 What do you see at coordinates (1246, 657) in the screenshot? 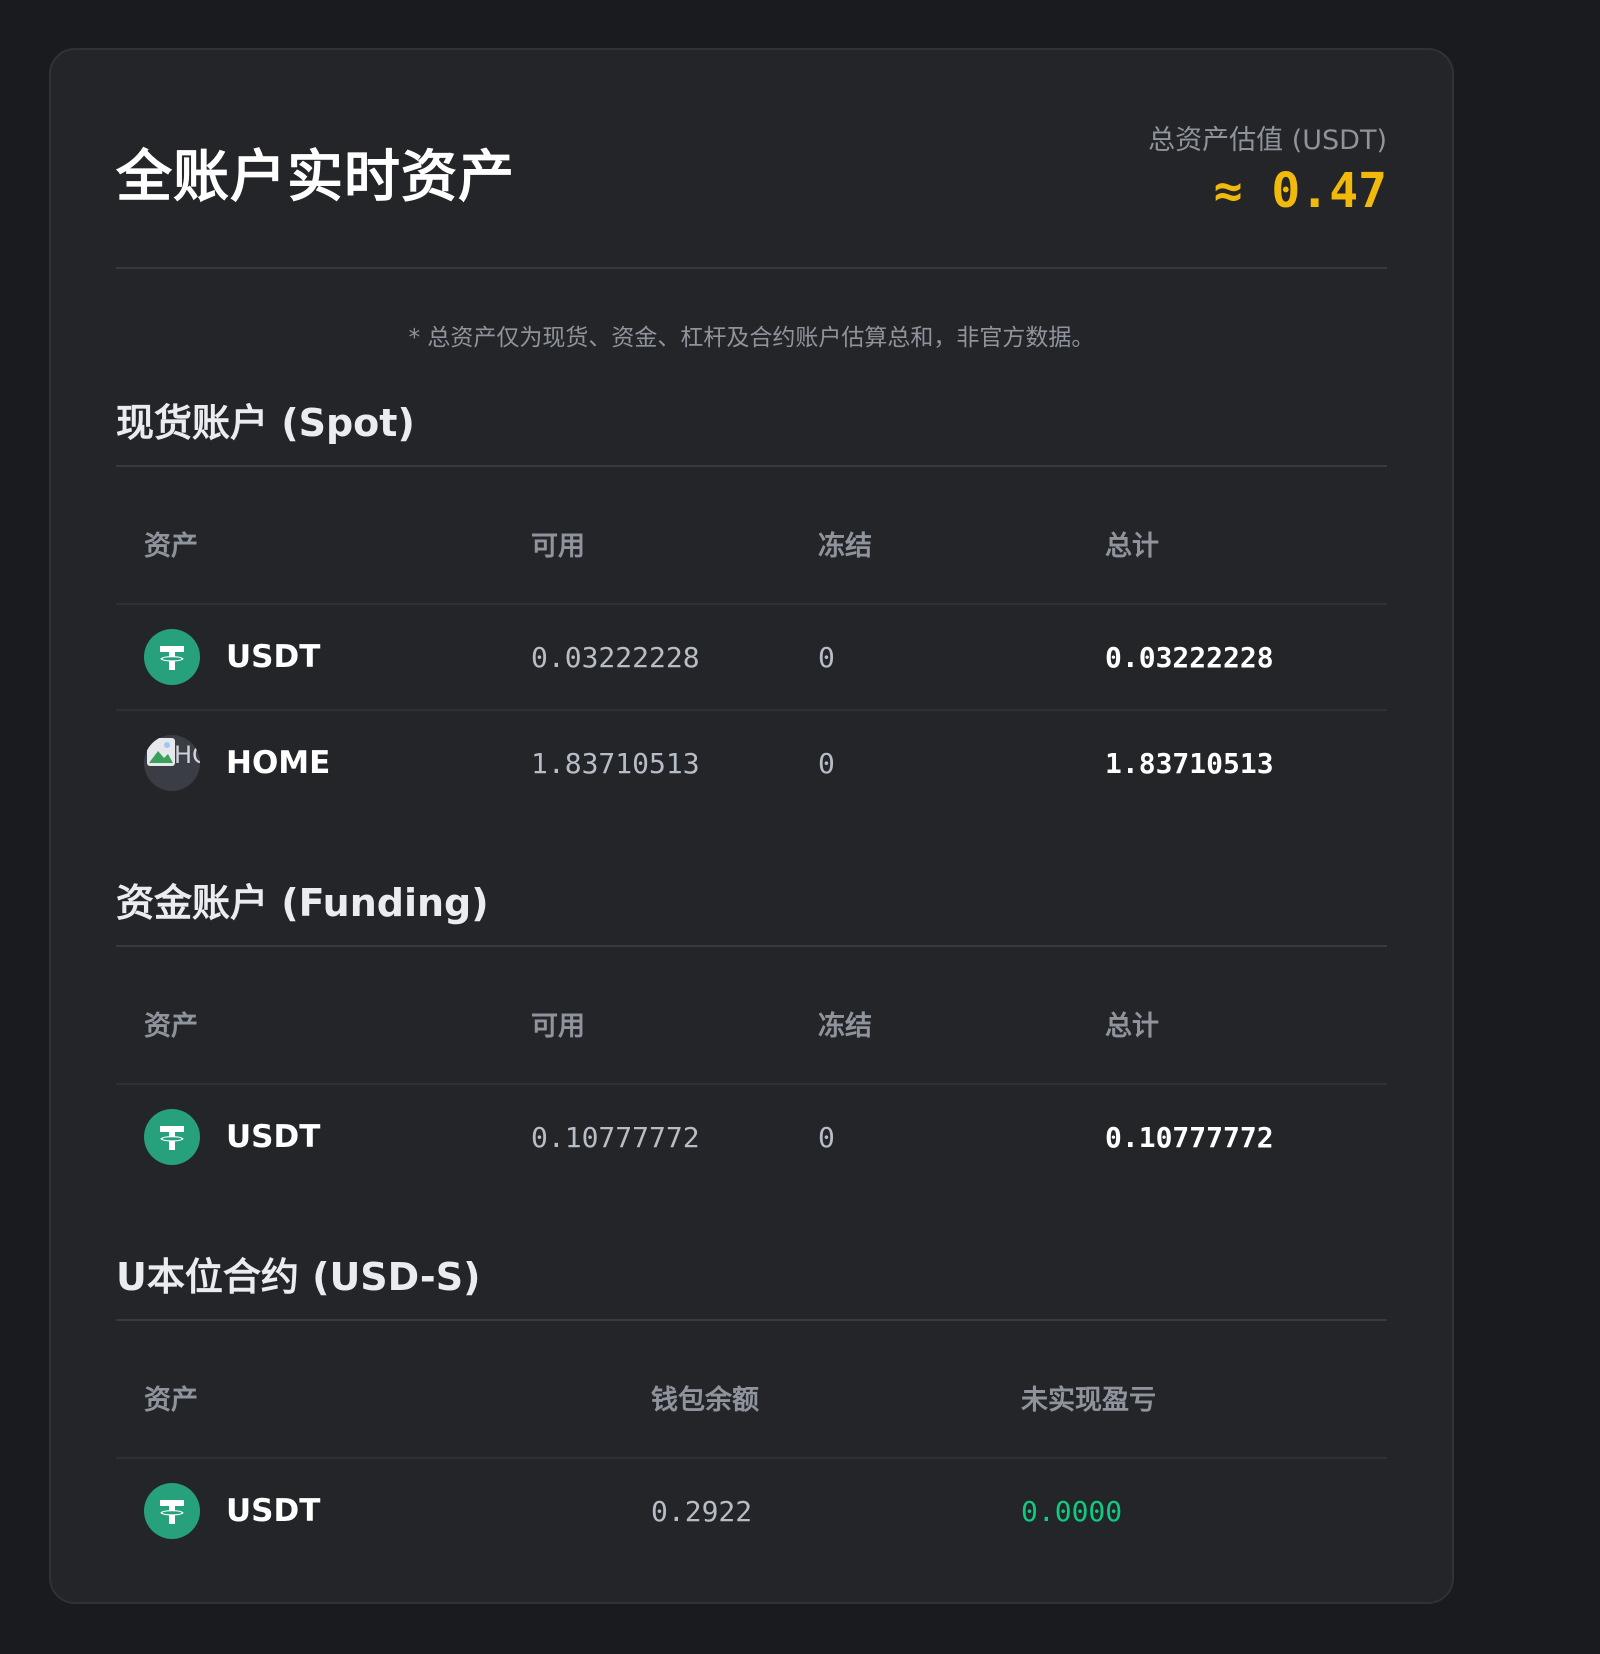
I see `total-cell: 0.03222228` at bounding box center [1246, 657].